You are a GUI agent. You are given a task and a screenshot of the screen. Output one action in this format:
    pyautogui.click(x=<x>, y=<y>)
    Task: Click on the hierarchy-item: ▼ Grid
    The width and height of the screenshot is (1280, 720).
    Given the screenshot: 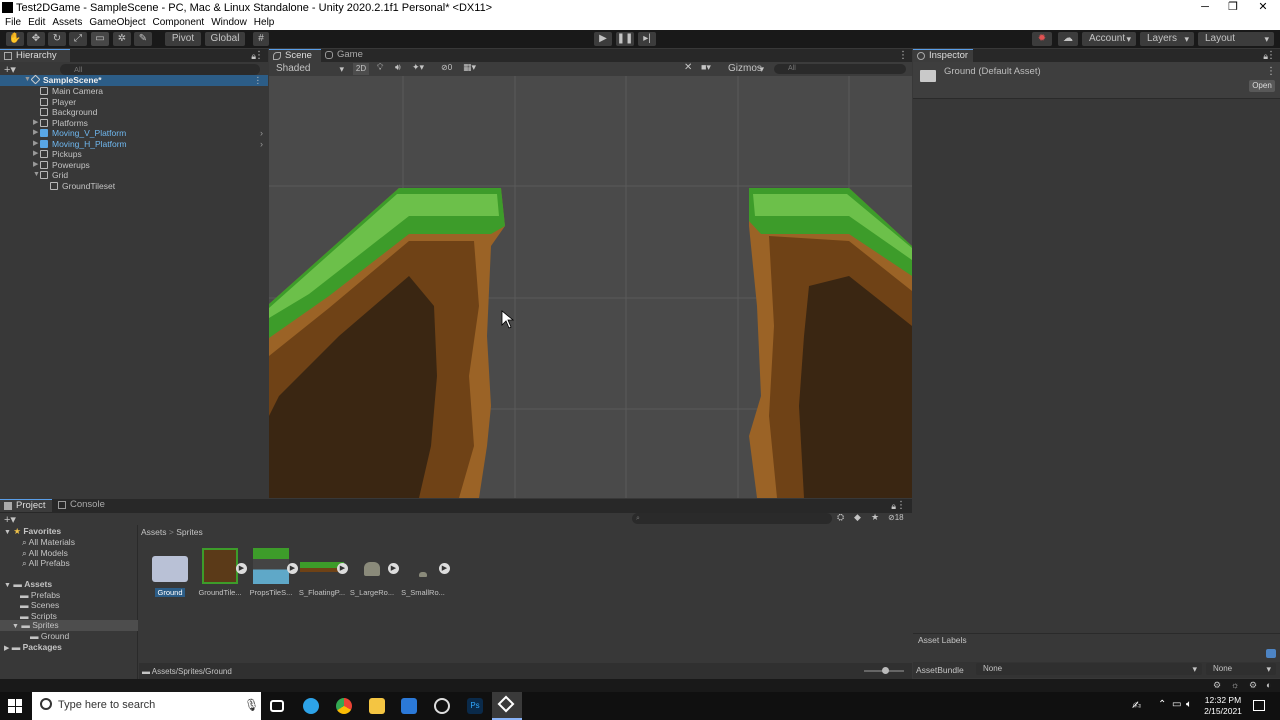 What is the action you would take?
    pyautogui.click(x=134, y=175)
    